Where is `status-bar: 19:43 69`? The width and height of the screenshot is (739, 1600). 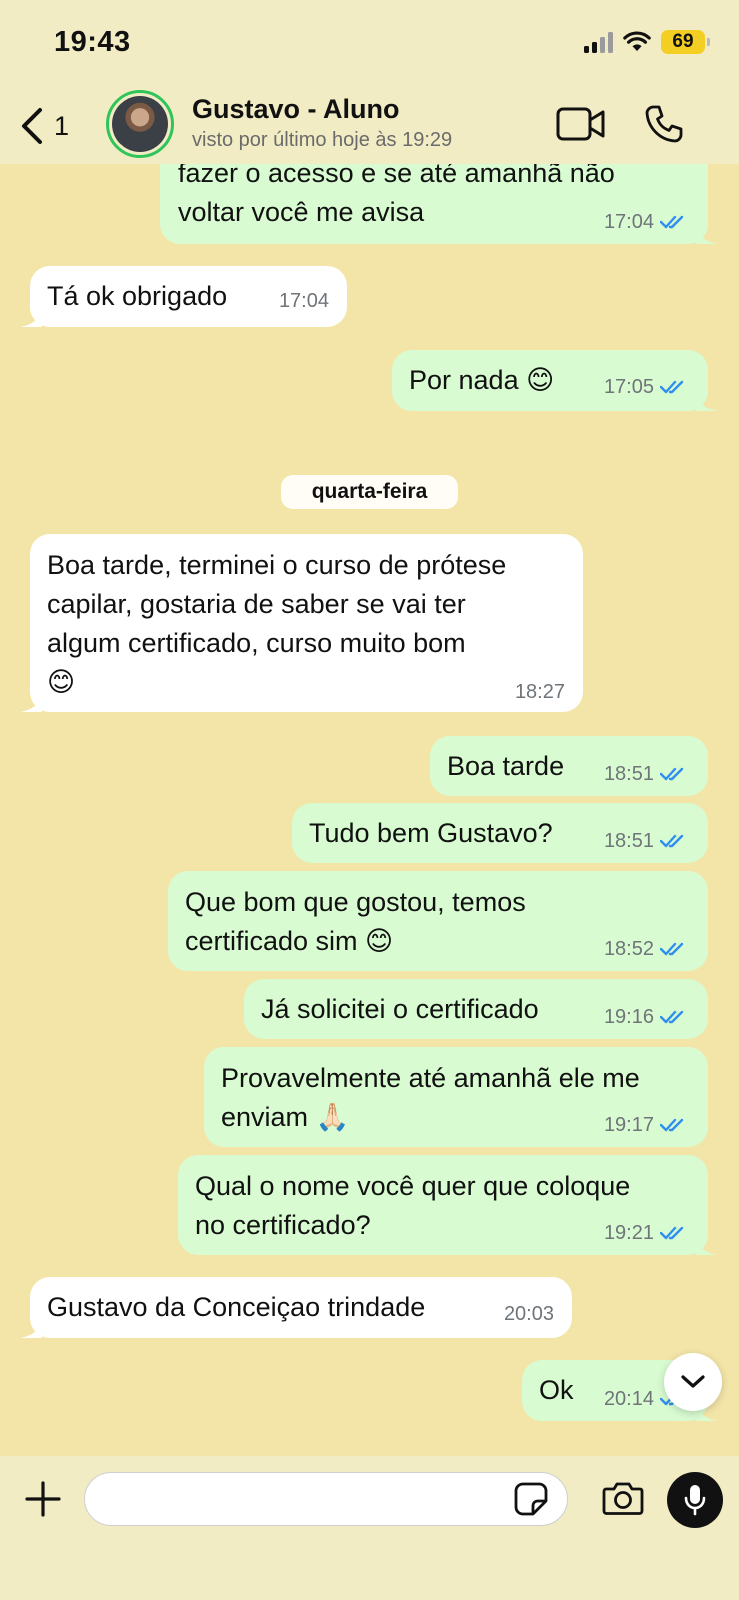 status-bar: 19:43 69 is located at coordinates (369, 44).